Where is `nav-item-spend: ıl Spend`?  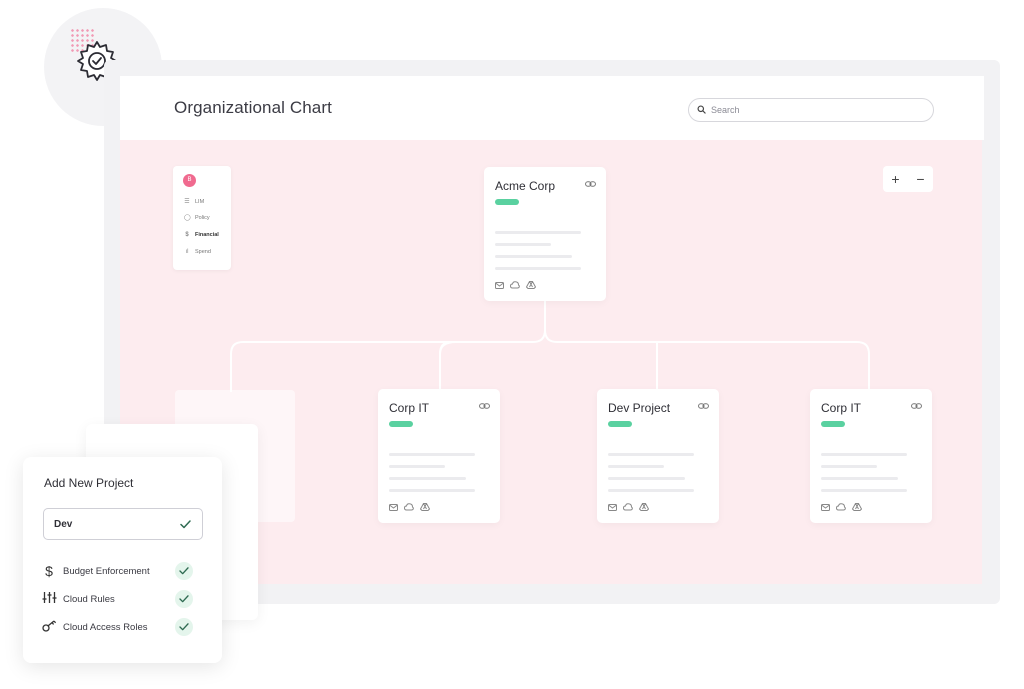
nav-item-spend: ıl Spend is located at coordinates (197, 252).